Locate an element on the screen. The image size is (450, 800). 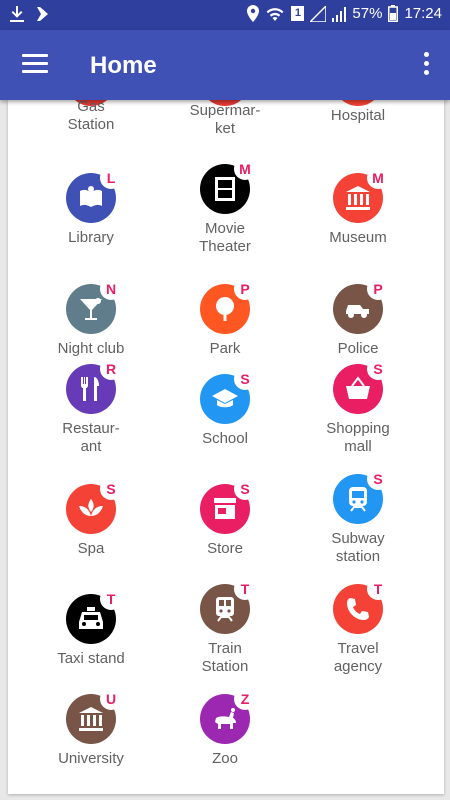
fork-knife-icon: R is located at coordinates (94, 386).